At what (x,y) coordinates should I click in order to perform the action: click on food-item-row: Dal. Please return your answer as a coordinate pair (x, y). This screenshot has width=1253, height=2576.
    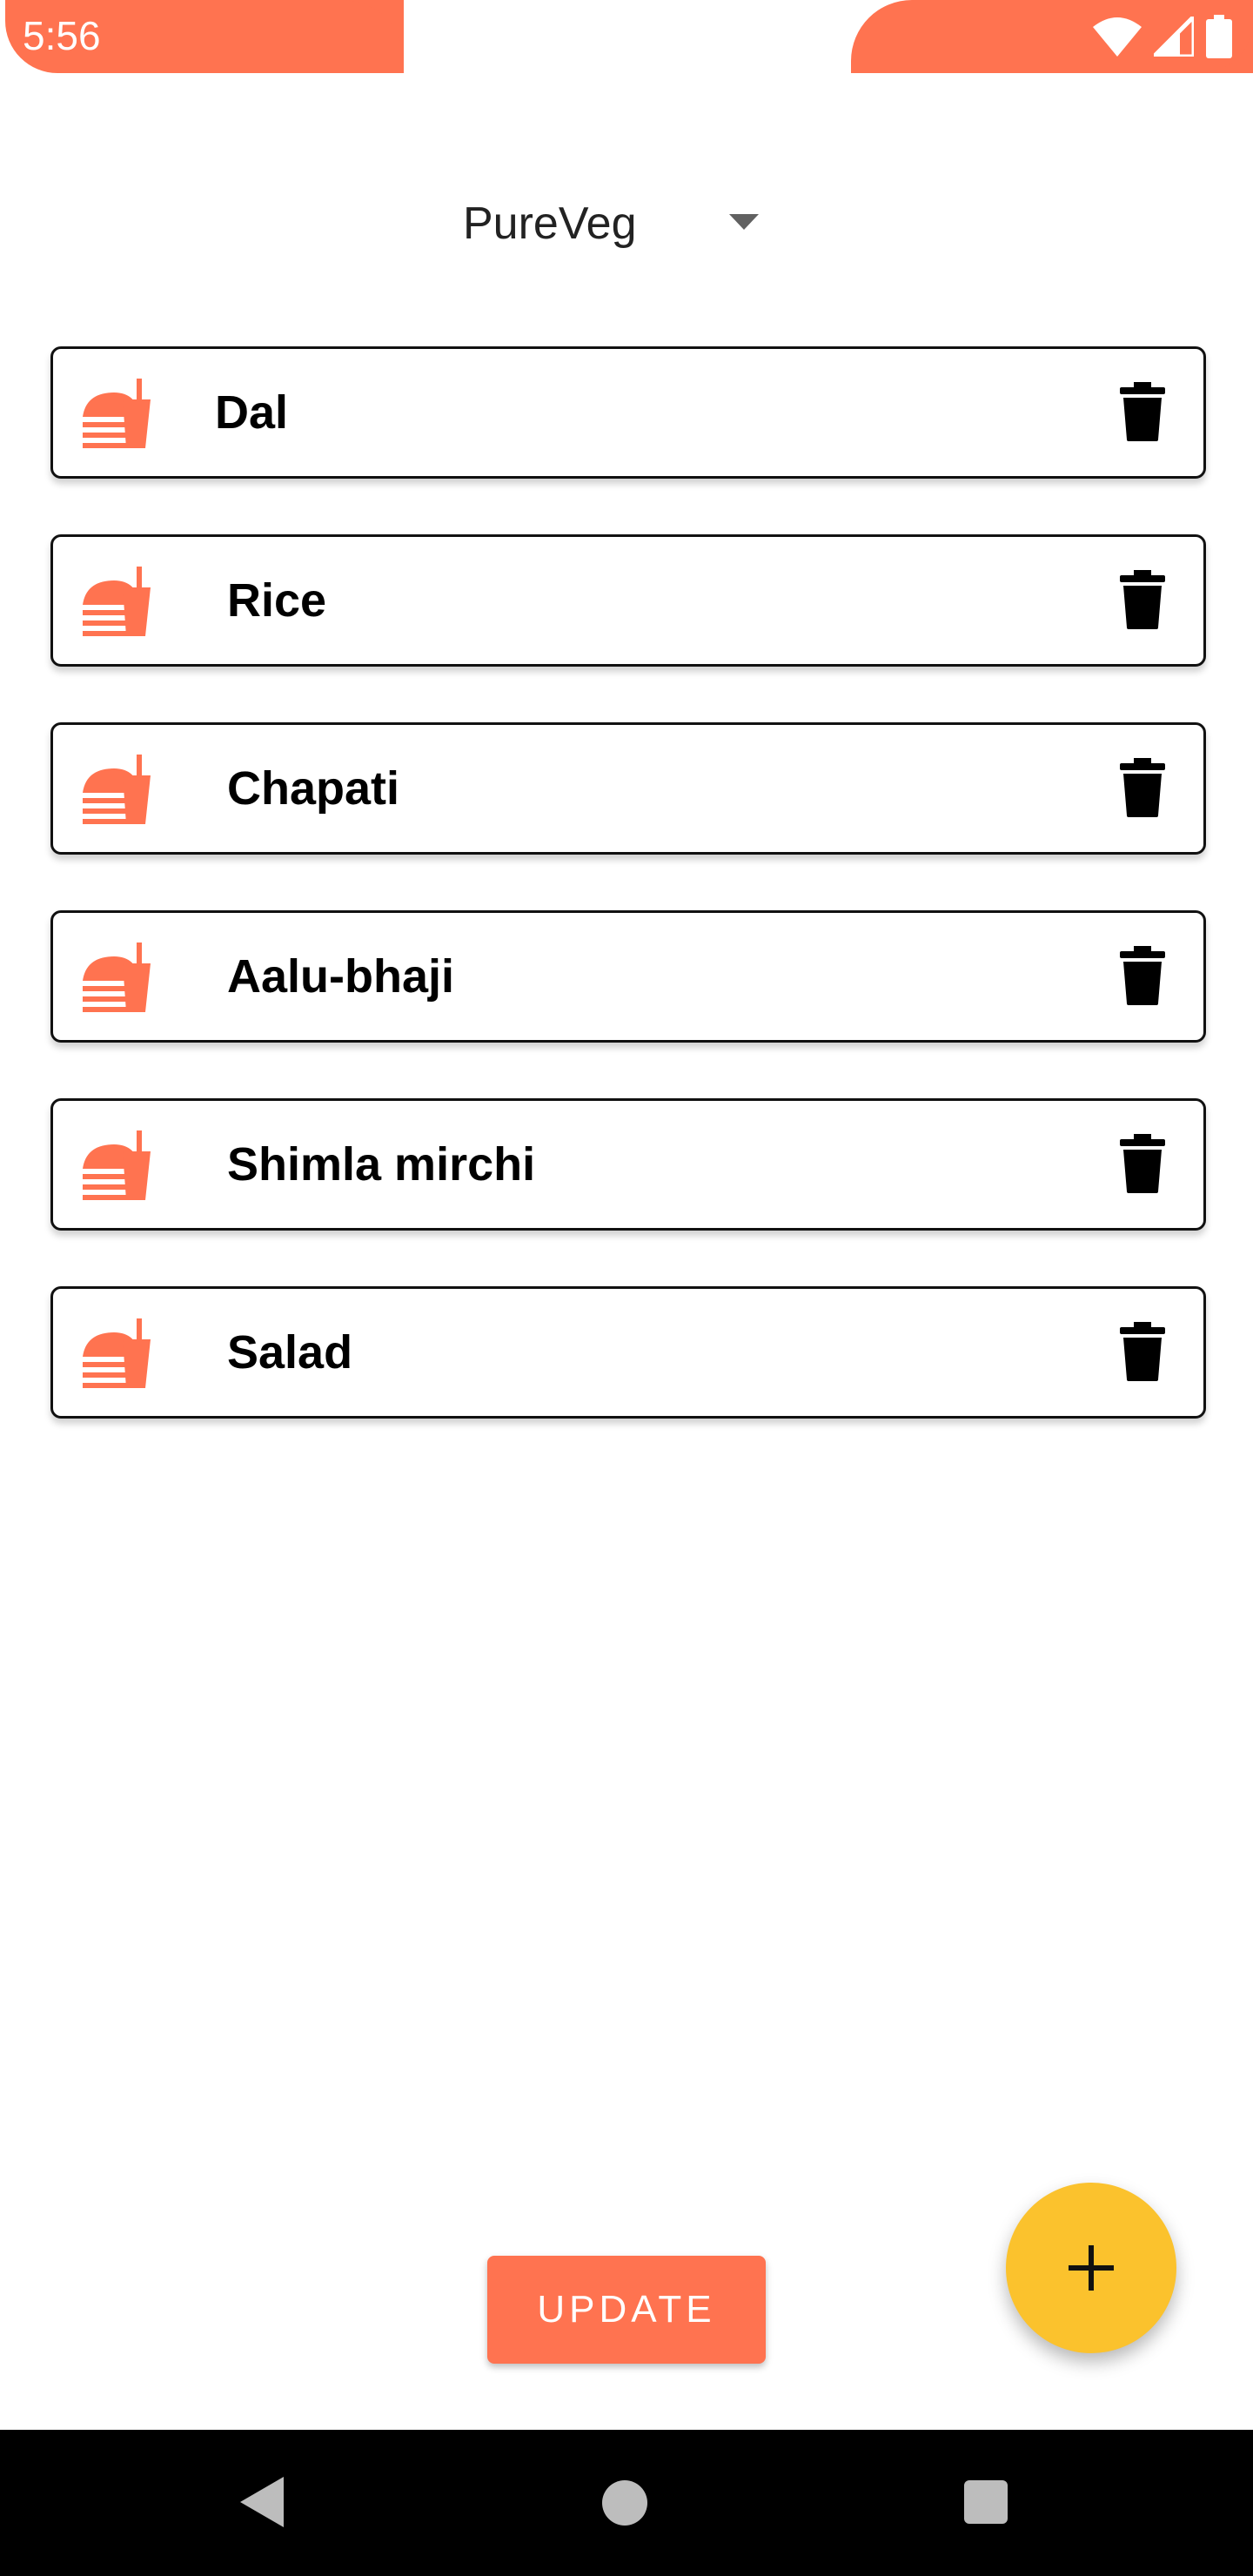
    Looking at the image, I should click on (628, 412).